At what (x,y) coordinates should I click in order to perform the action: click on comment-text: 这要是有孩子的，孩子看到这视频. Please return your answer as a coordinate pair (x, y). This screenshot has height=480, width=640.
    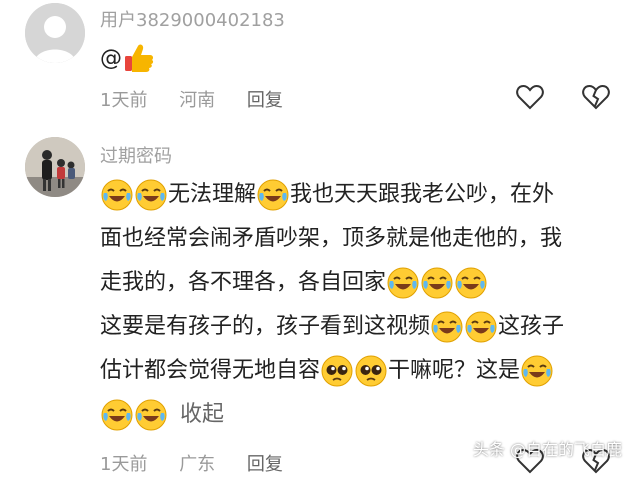
    Looking at the image, I should click on (265, 326).